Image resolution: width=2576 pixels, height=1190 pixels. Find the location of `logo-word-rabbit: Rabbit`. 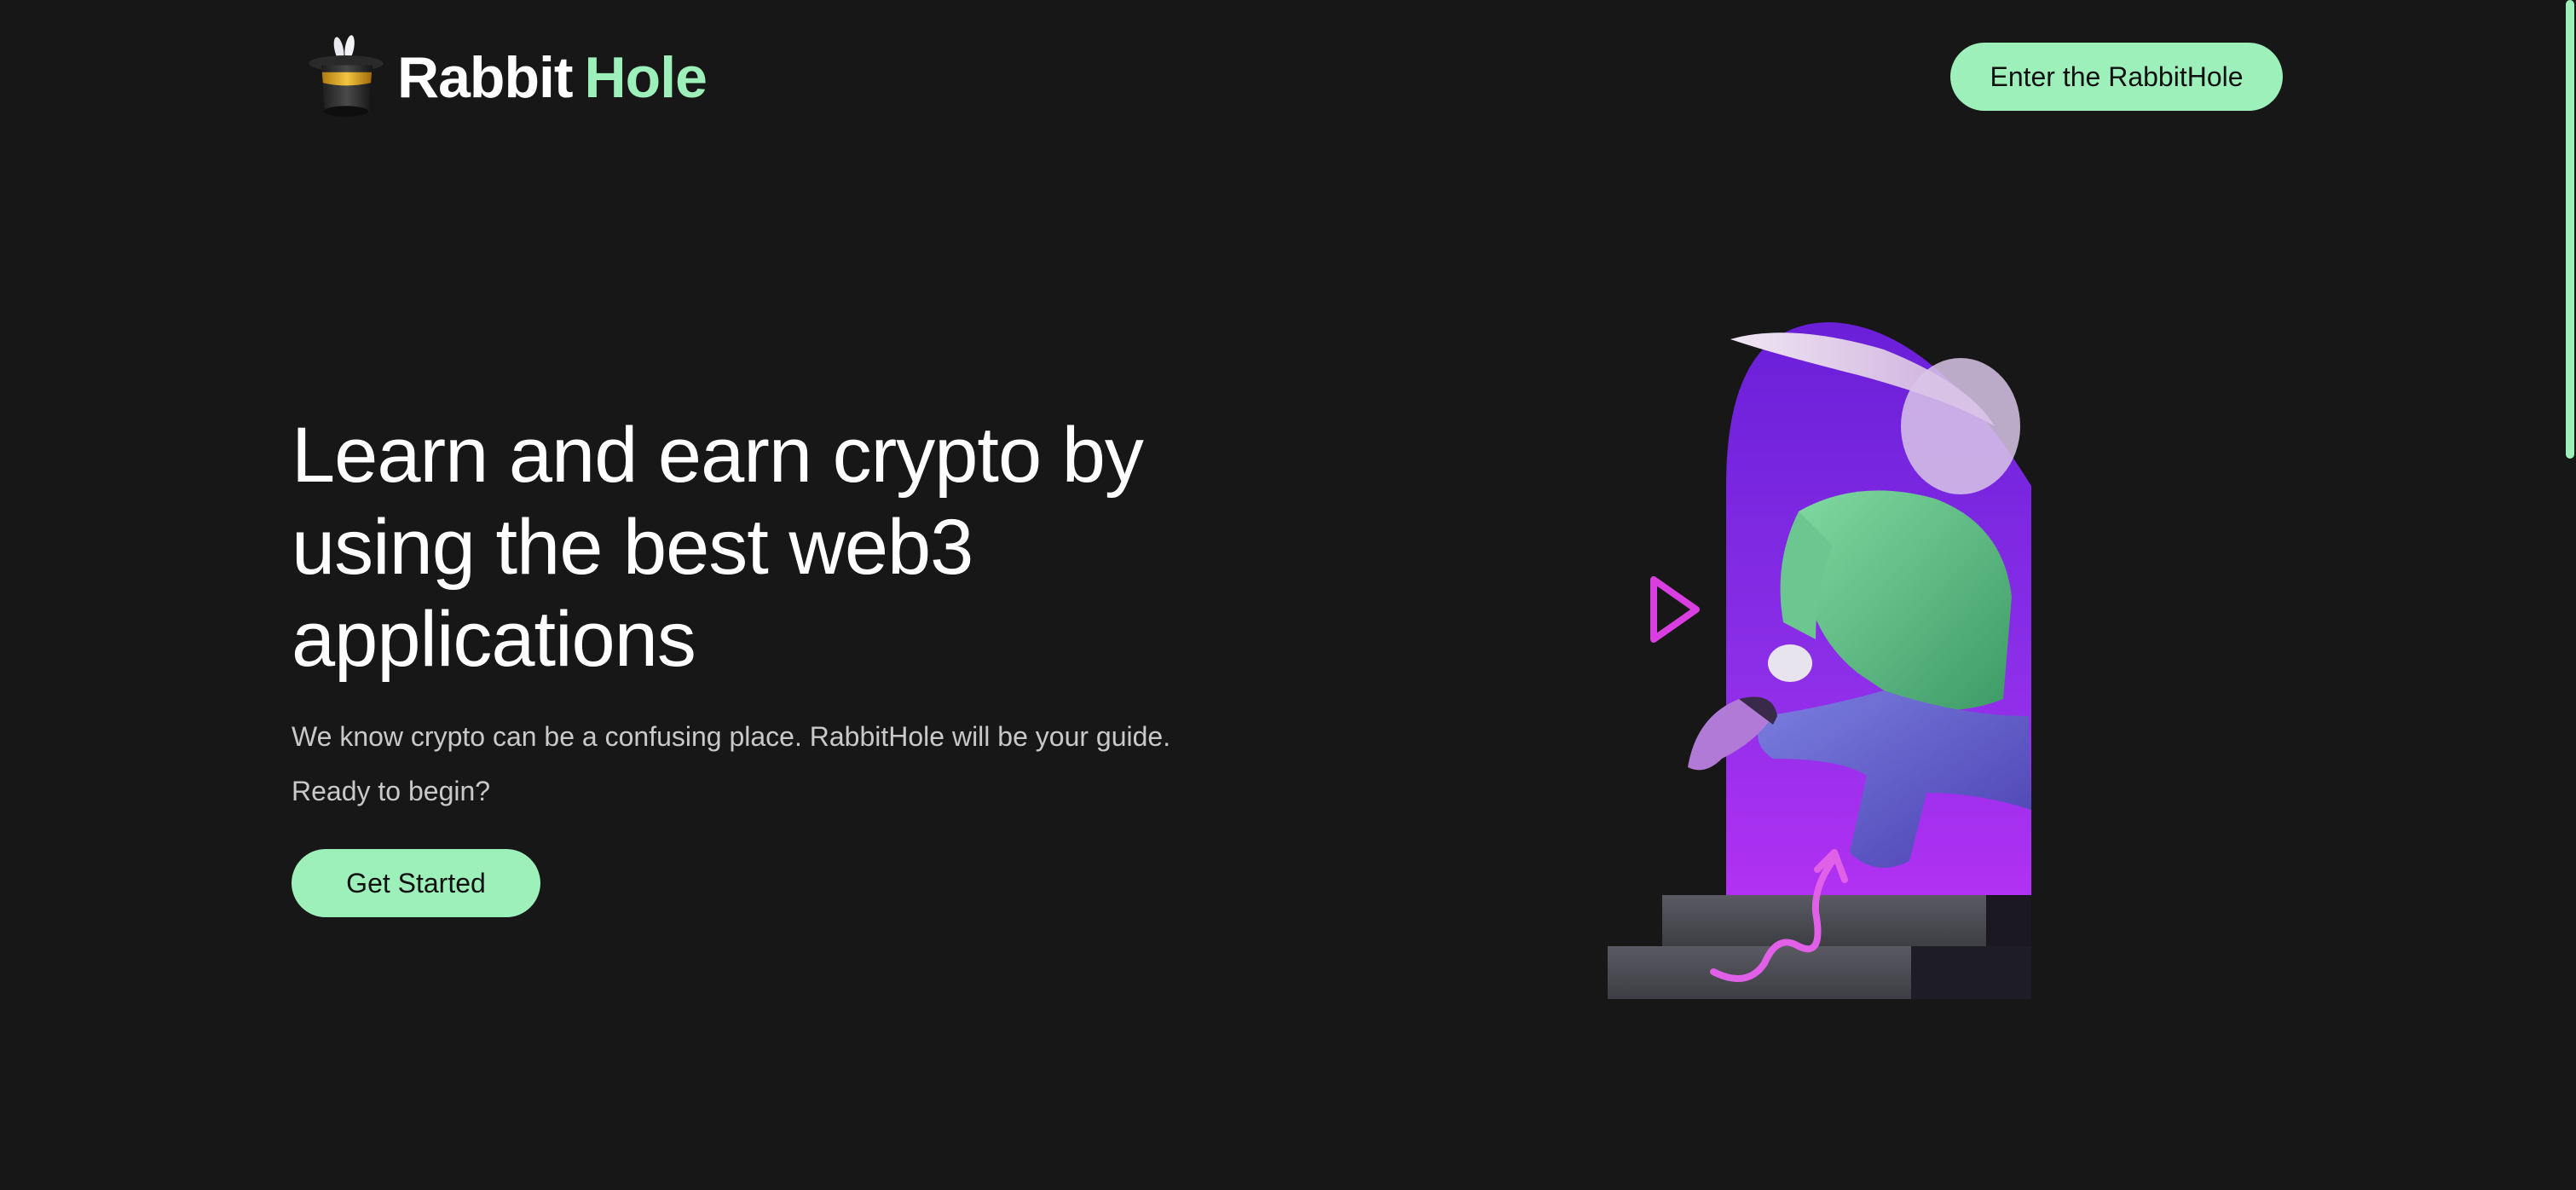

logo-word-rabbit: Rabbit is located at coordinates (485, 77).